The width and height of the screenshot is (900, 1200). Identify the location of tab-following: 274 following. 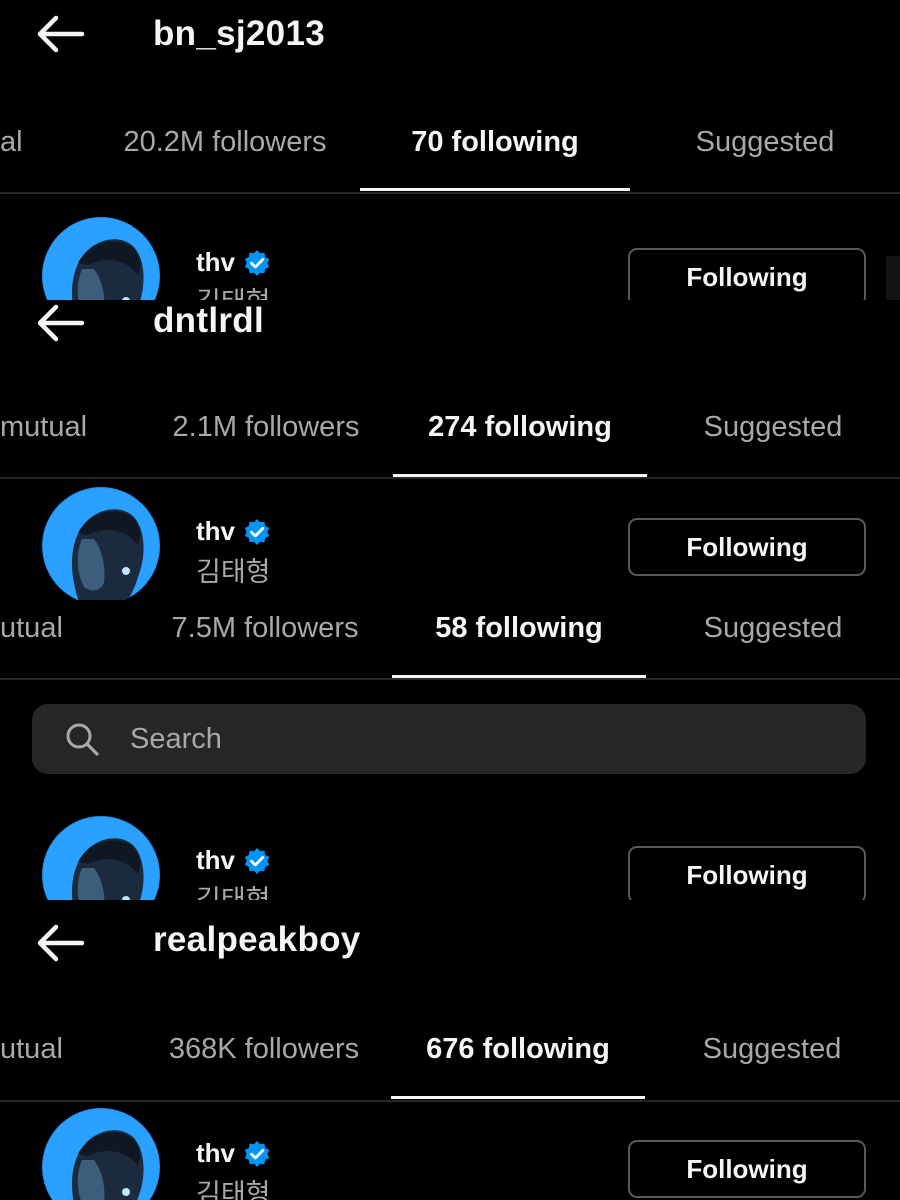
(520, 427).